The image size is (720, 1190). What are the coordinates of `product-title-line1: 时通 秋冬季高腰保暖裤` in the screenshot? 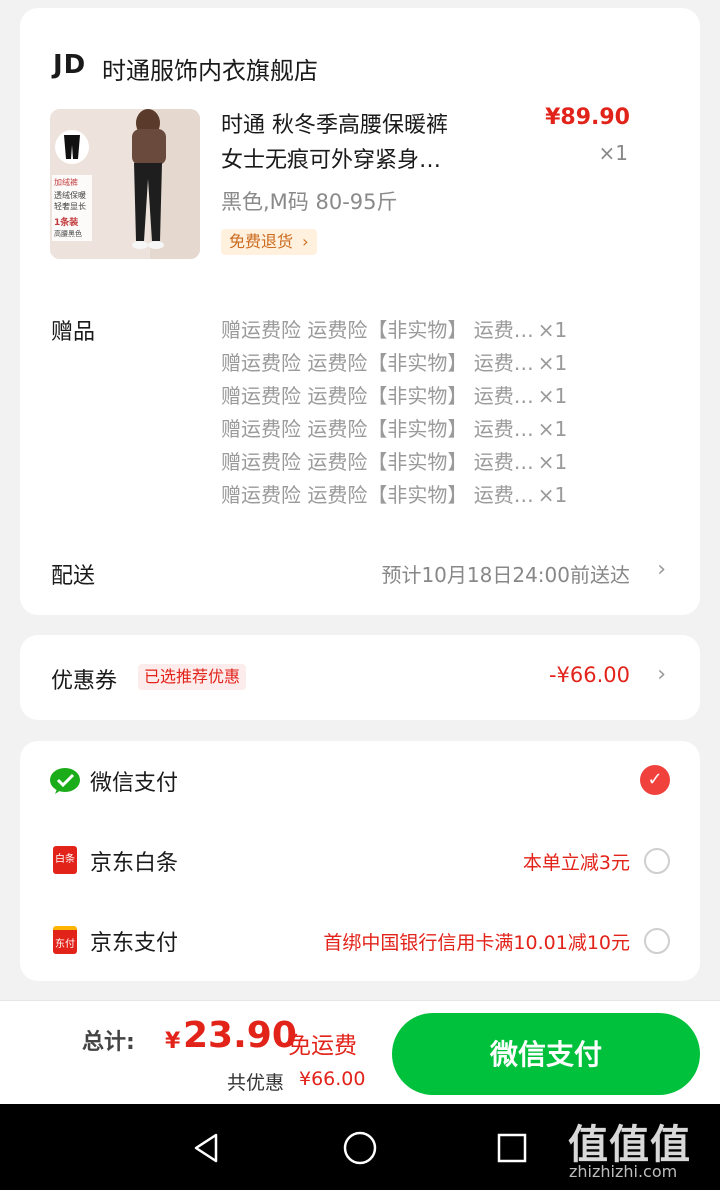 It's located at (334, 123).